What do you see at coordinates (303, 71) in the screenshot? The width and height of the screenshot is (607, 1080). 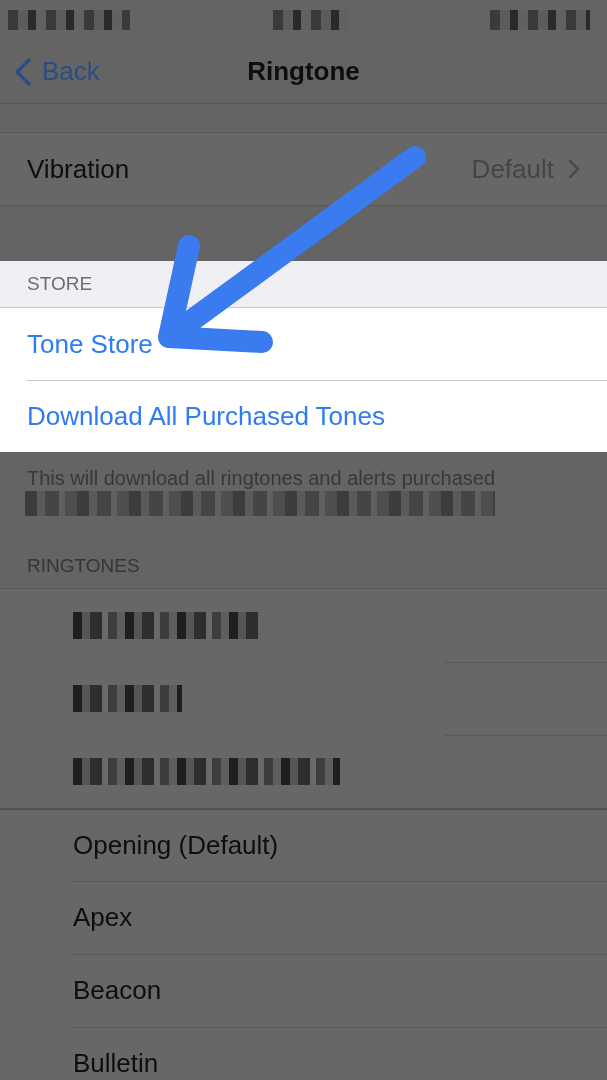 I see `page-title: Ringtone` at bounding box center [303, 71].